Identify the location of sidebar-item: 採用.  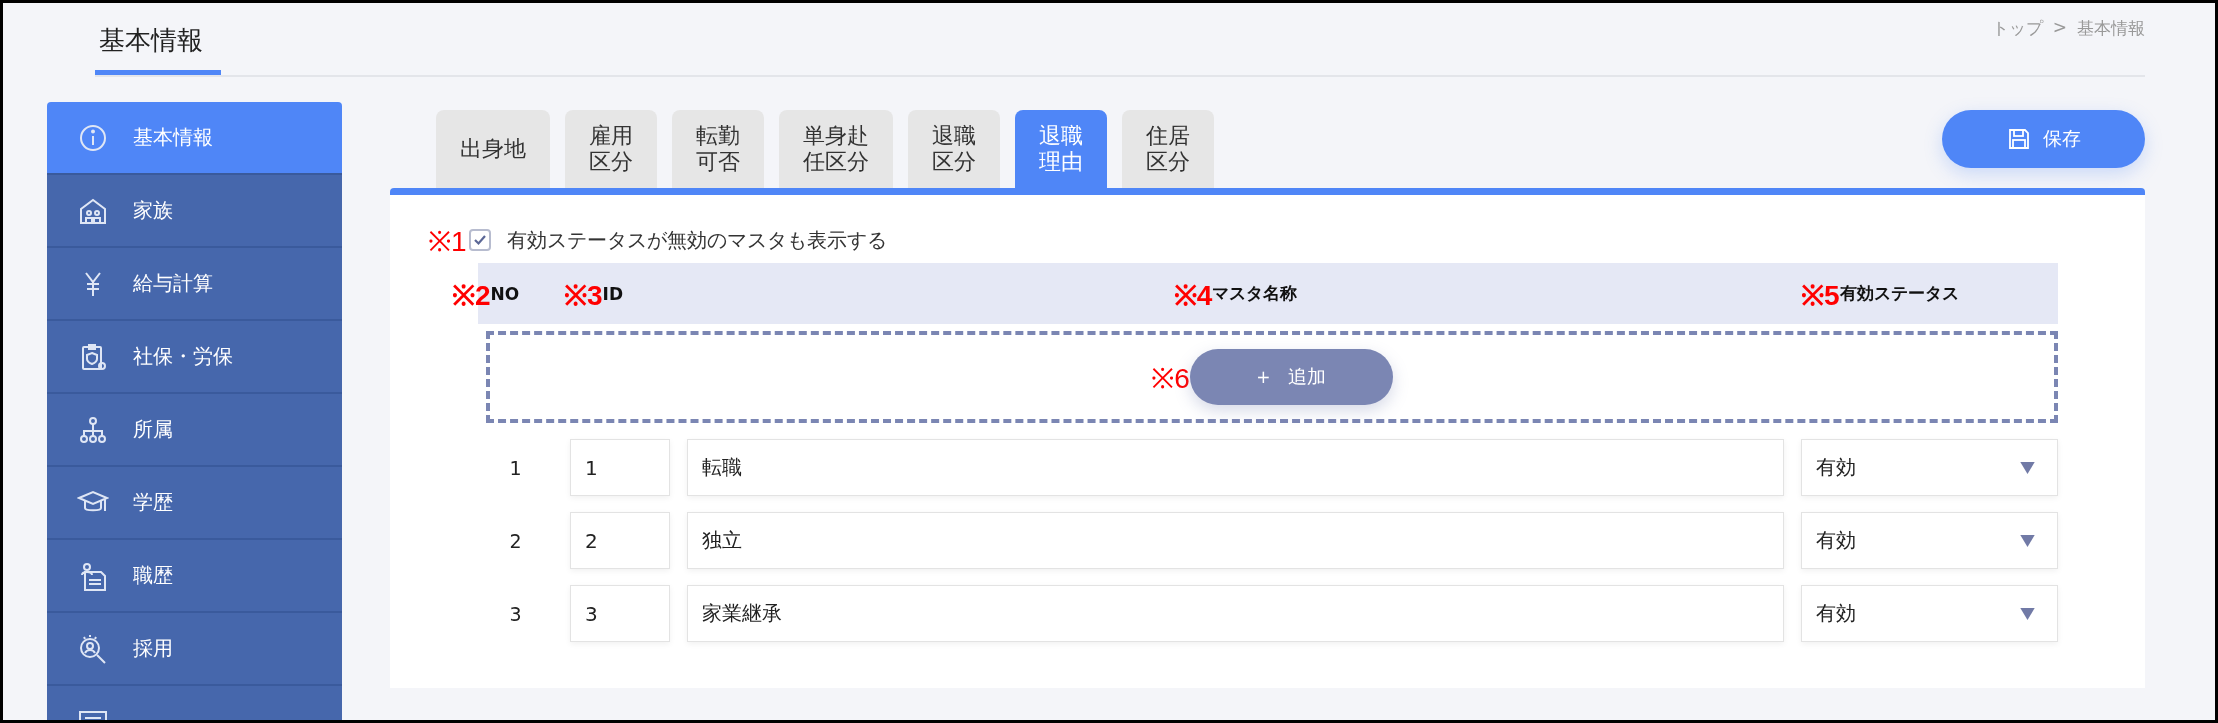
(194, 649).